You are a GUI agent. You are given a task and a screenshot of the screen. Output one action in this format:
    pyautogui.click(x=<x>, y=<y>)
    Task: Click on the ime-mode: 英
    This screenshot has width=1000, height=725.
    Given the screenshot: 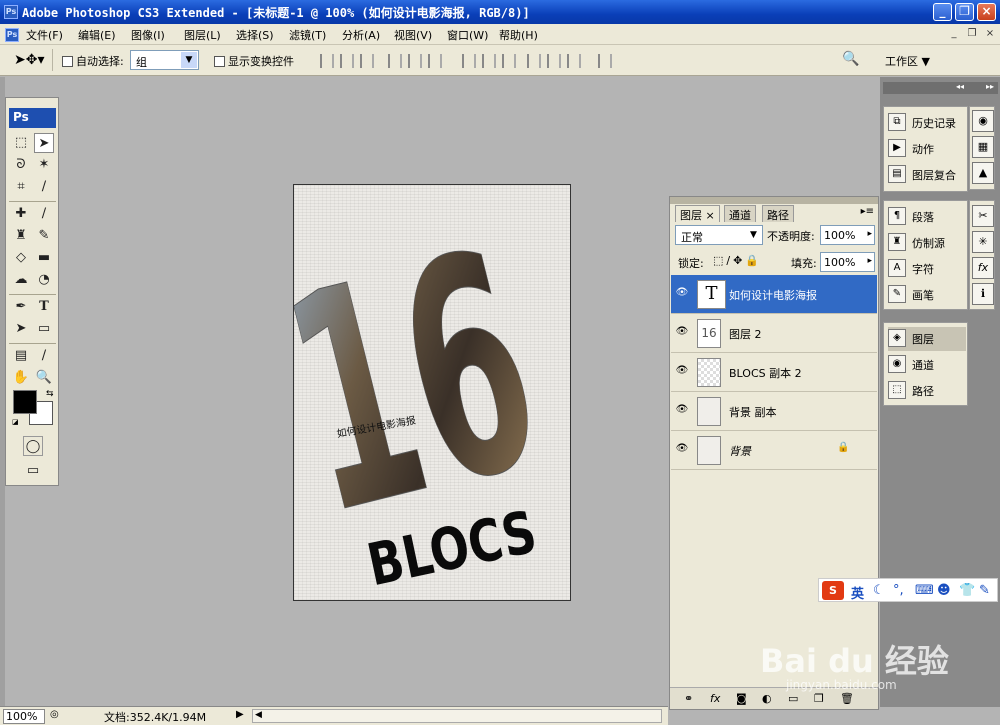 What is the action you would take?
    pyautogui.click(x=857, y=592)
    